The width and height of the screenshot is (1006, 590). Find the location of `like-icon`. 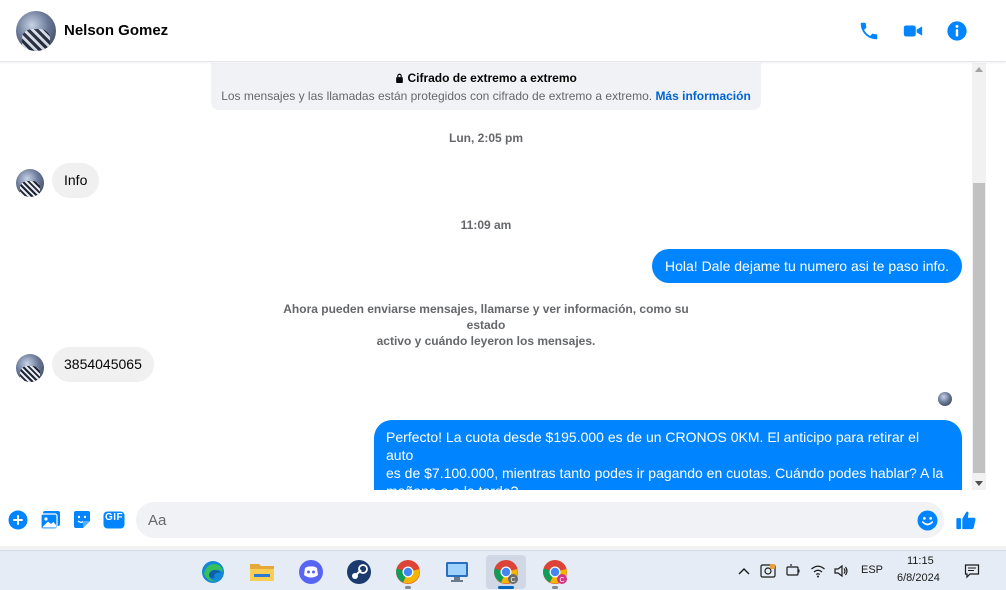

like-icon is located at coordinates (966, 520).